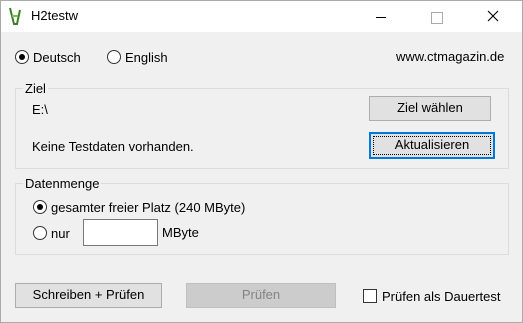 Image resolution: width=523 pixels, height=323 pixels. What do you see at coordinates (114, 57) in the screenshot?
I see `radio-english` at bounding box center [114, 57].